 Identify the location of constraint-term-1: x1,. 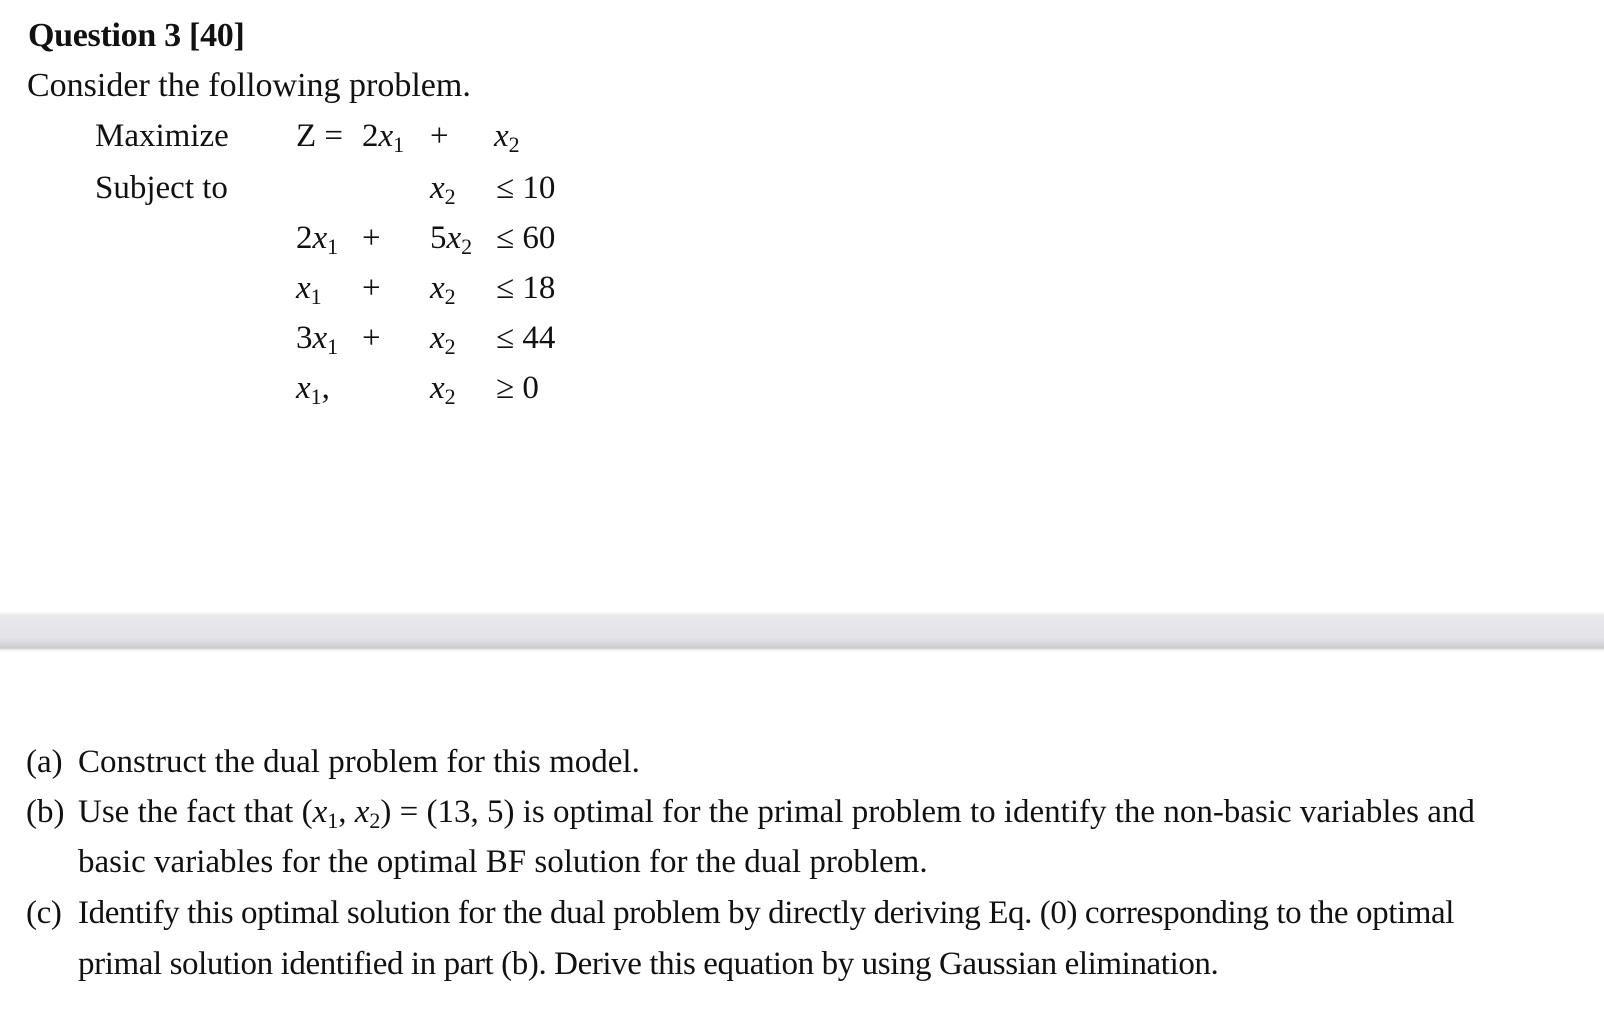
(313, 389).